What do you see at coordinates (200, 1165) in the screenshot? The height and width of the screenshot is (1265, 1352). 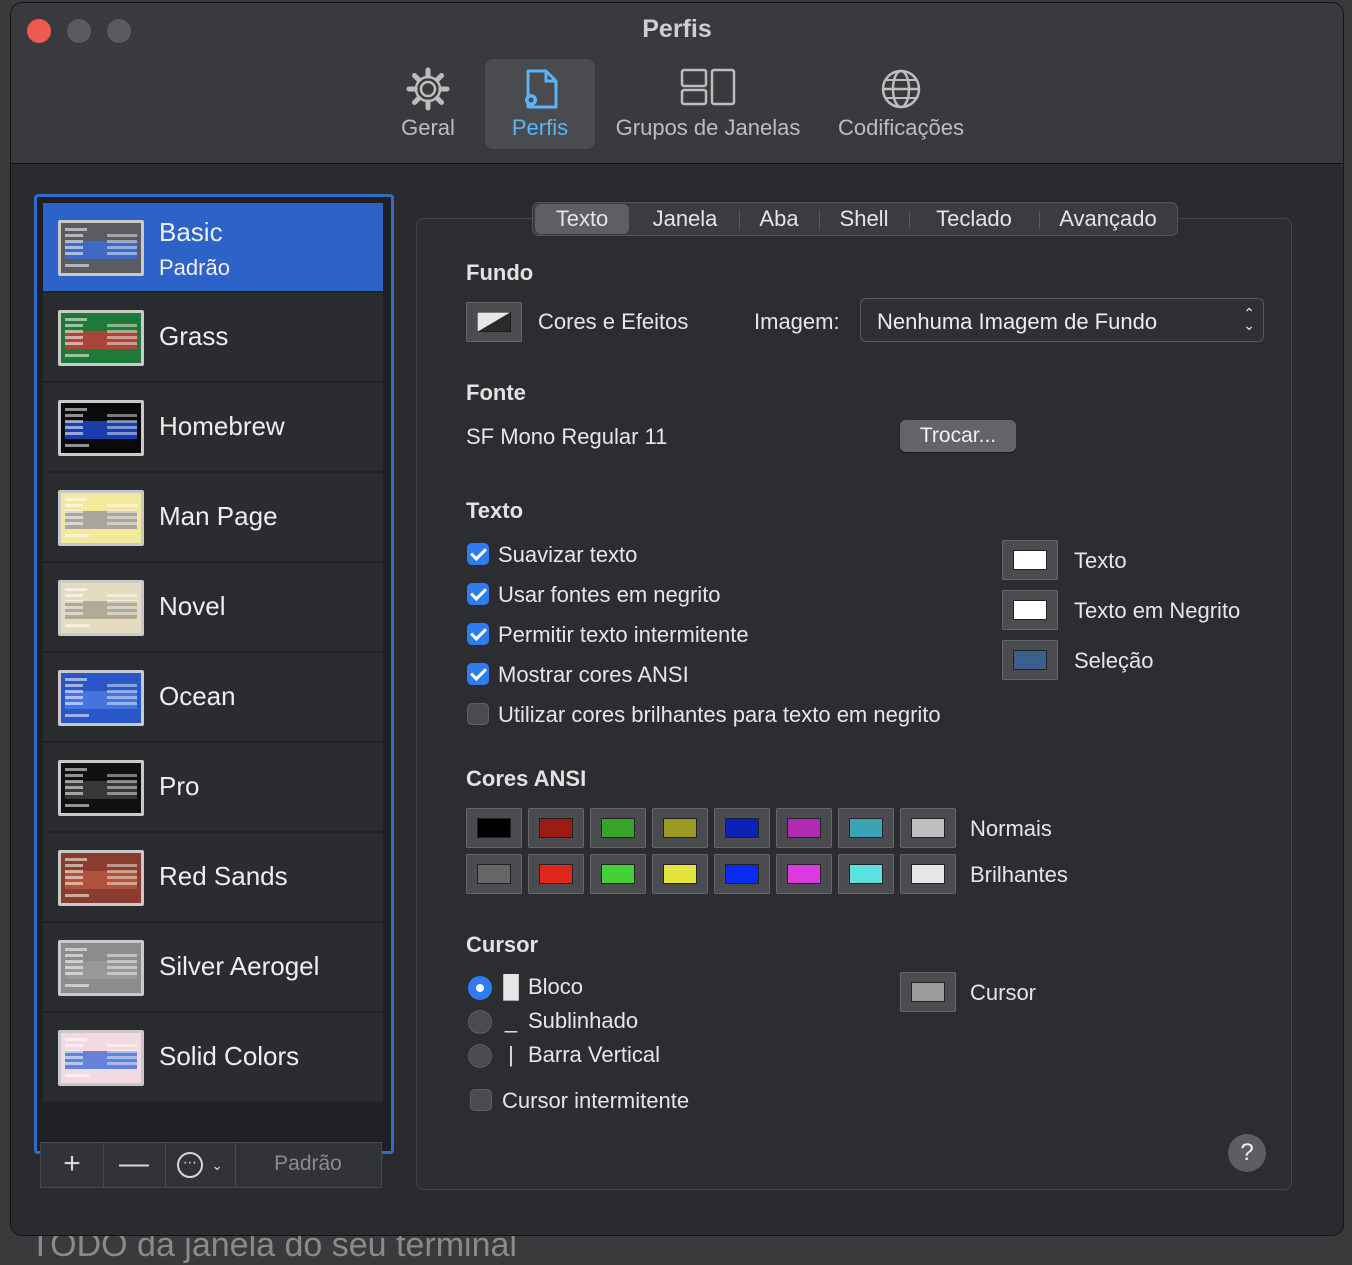 I see `more-actions-button: ⋯ ⌄` at bounding box center [200, 1165].